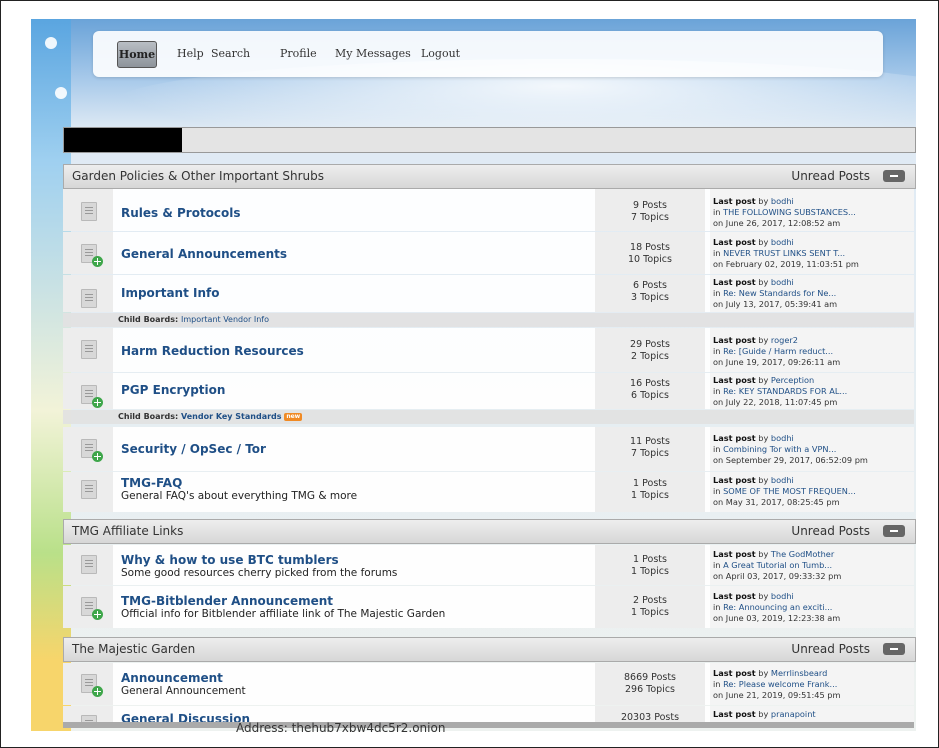  Describe the element at coordinates (373, 53) in the screenshot. I see `nav-my-messages: My Messages` at that location.